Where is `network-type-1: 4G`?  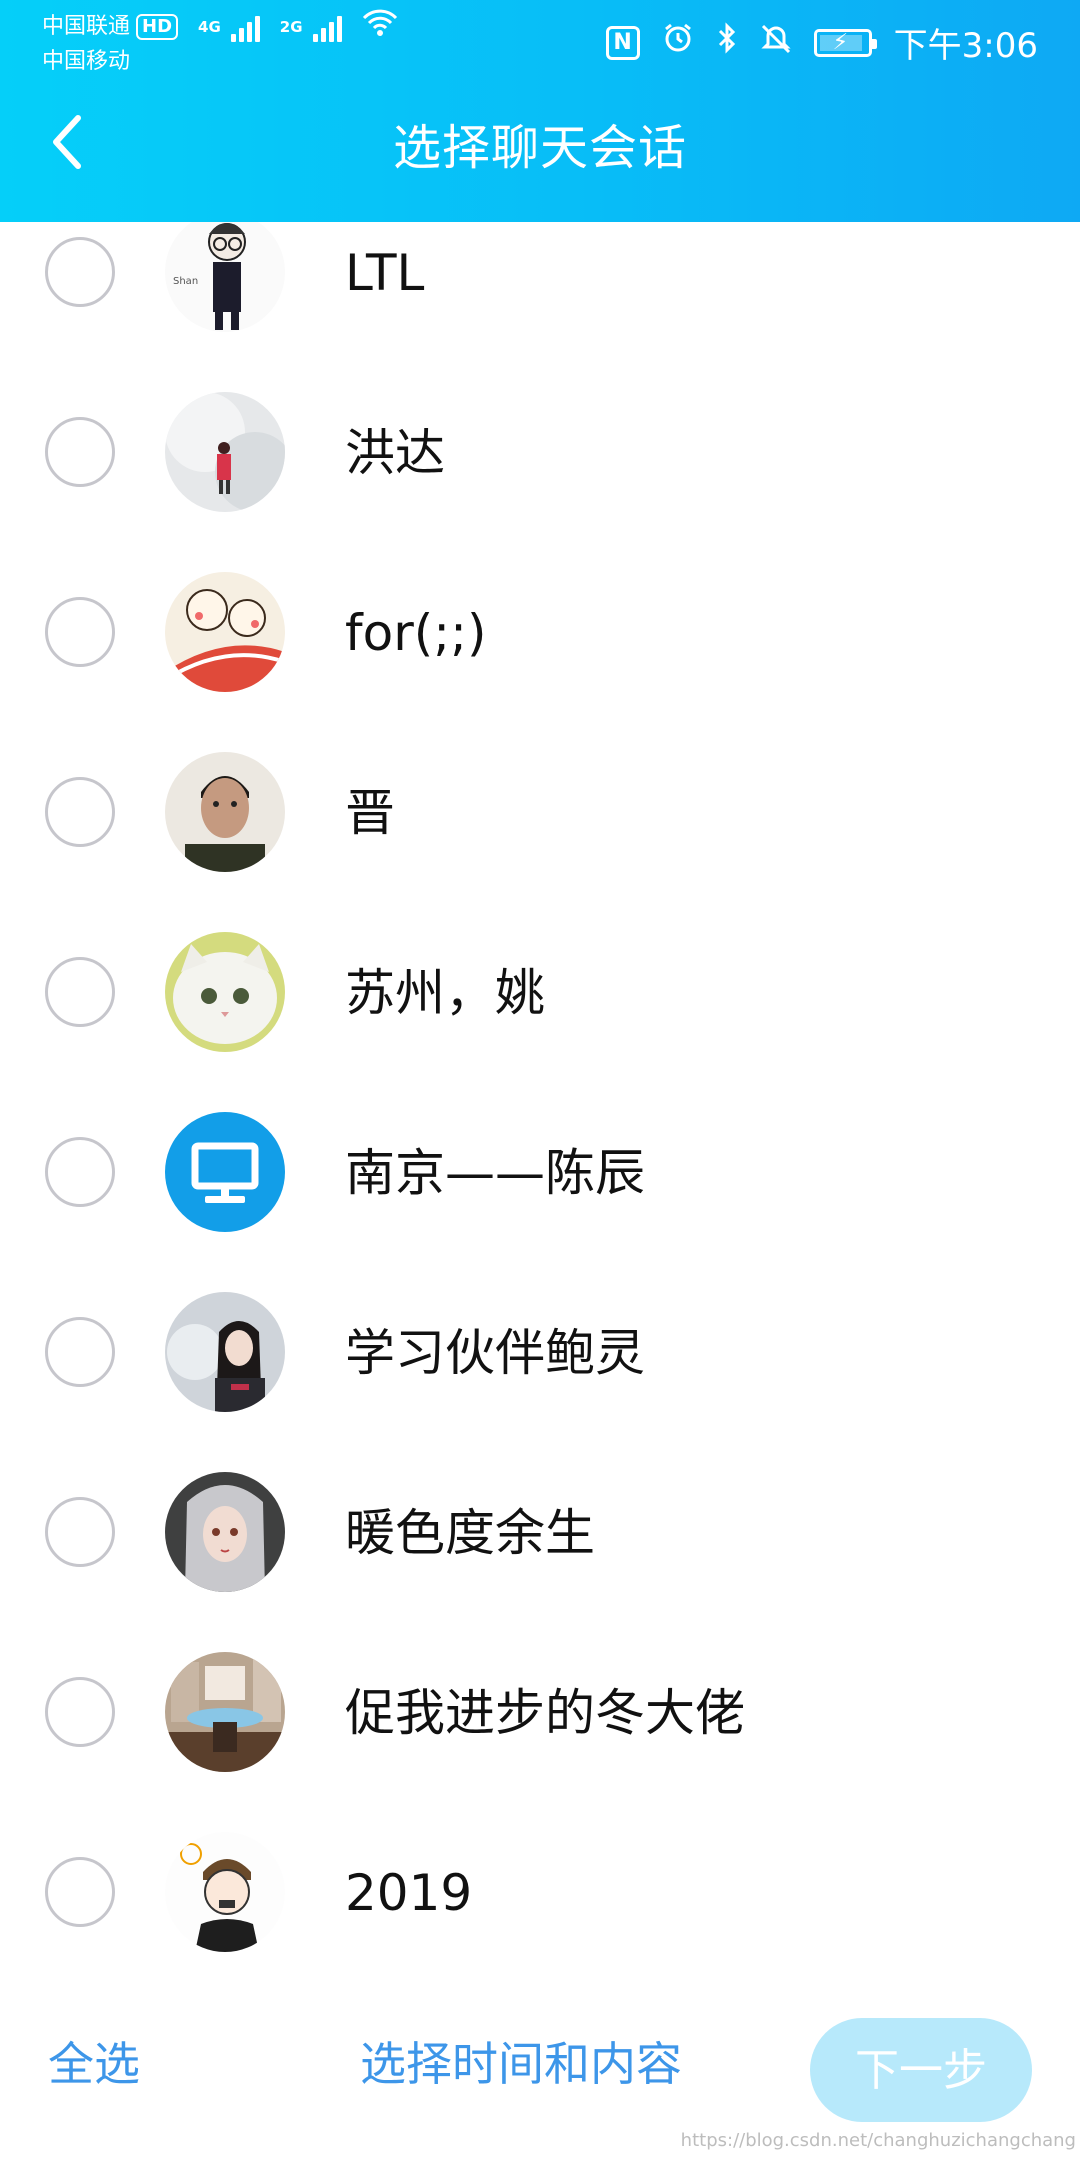 network-type-1: 4G is located at coordinates (209, 27).